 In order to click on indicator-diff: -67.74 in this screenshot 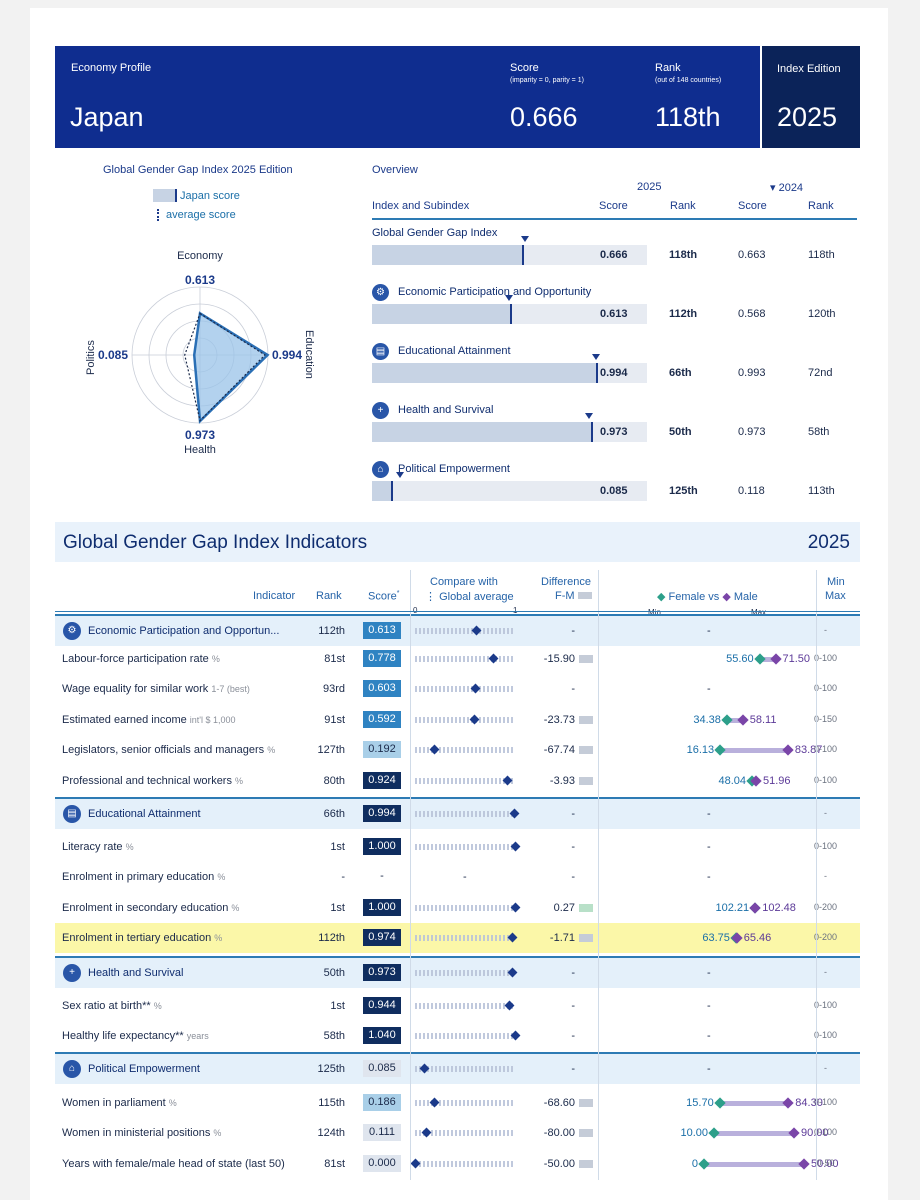, I will do `click(559, 750)`.